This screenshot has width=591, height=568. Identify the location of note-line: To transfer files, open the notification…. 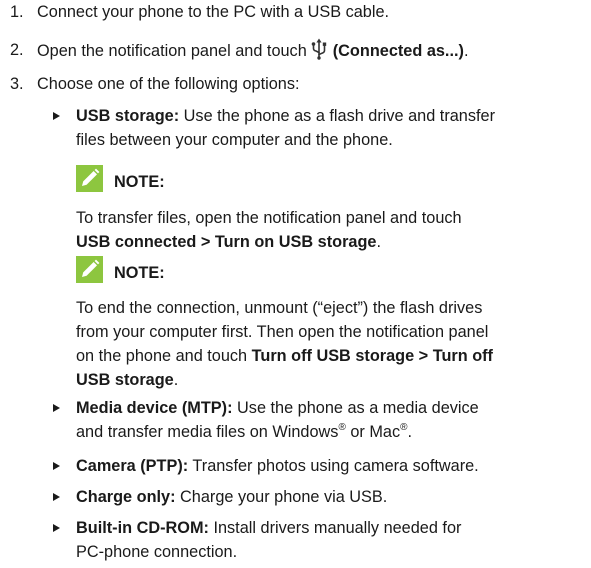
(269, 218).